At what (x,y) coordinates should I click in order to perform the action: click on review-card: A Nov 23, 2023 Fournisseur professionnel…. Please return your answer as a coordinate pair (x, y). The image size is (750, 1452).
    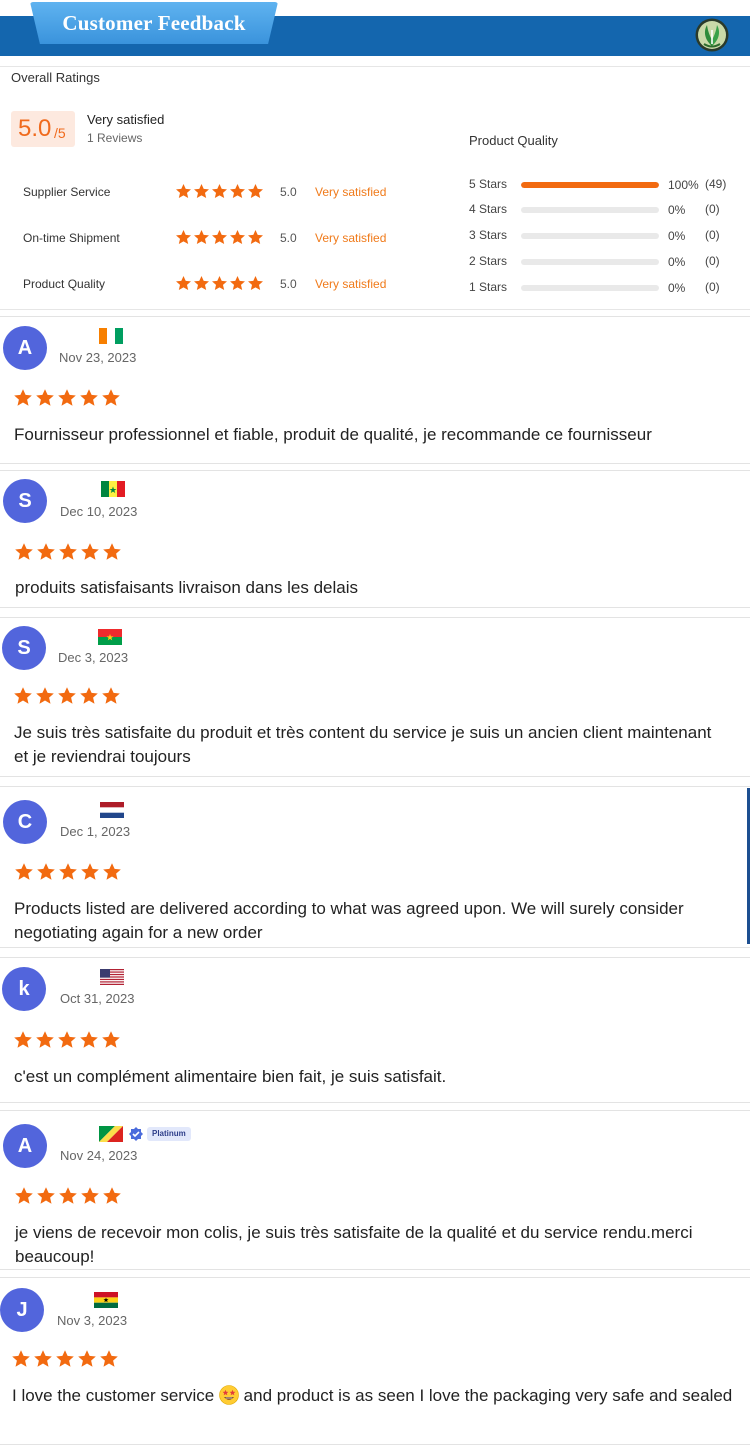
    Looking at the image, I should click on (375, 390).